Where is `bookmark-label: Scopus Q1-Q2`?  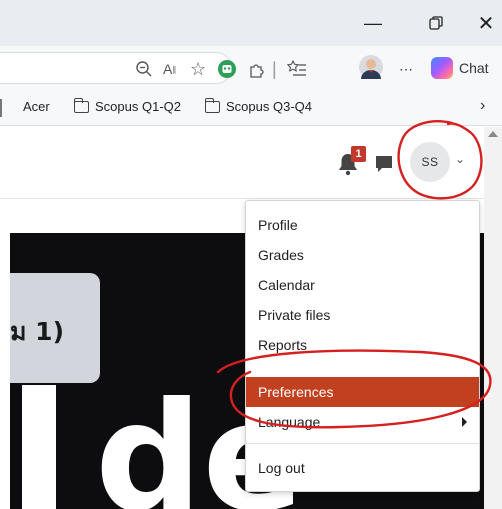 bookmark-label: Scopus Q1-Q2 is located at coordinates (138, 106).